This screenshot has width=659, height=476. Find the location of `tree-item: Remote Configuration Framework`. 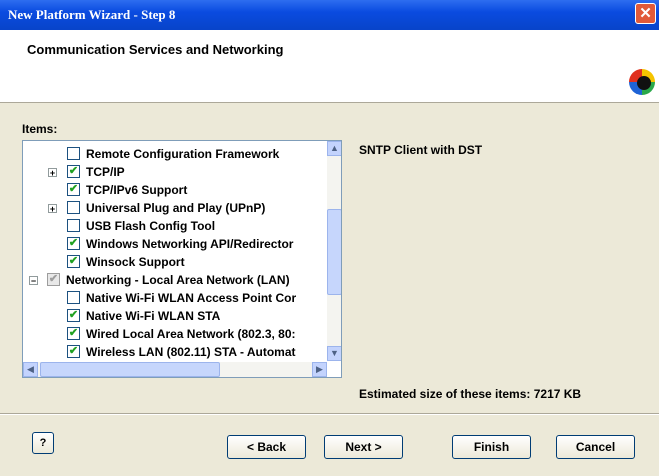

tree-item: Remote Configuration Framework is located at coordinates (175, 154).